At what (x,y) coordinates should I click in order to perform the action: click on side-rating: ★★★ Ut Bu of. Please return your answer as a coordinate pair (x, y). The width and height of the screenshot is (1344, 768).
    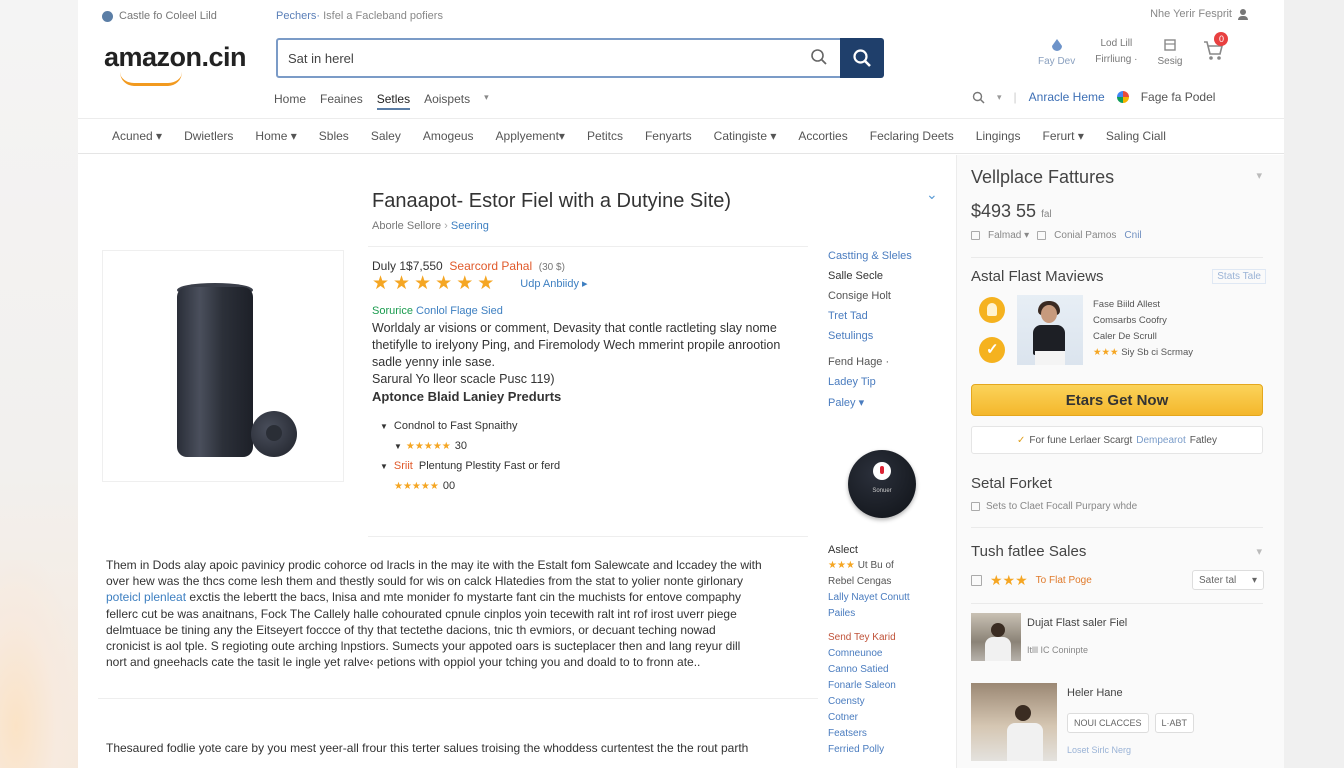
    Looking at the image, I should click on (888, 566).